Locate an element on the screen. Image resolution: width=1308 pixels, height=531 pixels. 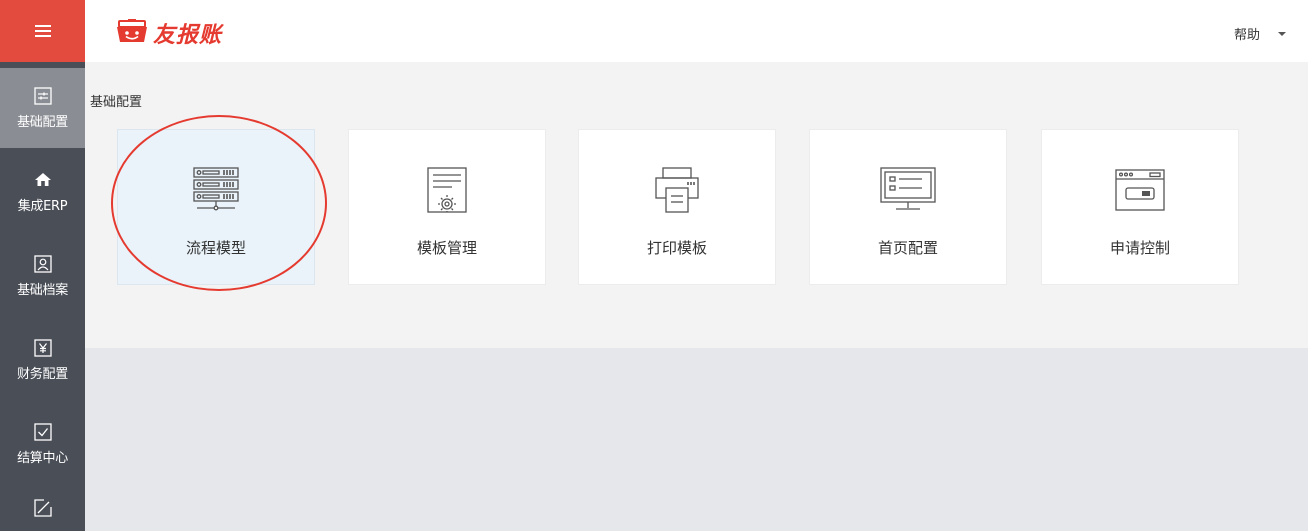
card-template-management: 模板管理 is located at coordinates (447, 207).